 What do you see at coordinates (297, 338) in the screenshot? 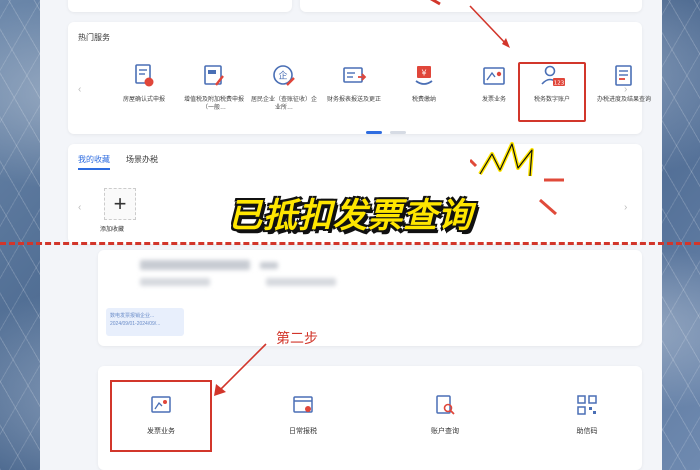
I see `step-two-label: 第二步` at bounding box center [297, 338].